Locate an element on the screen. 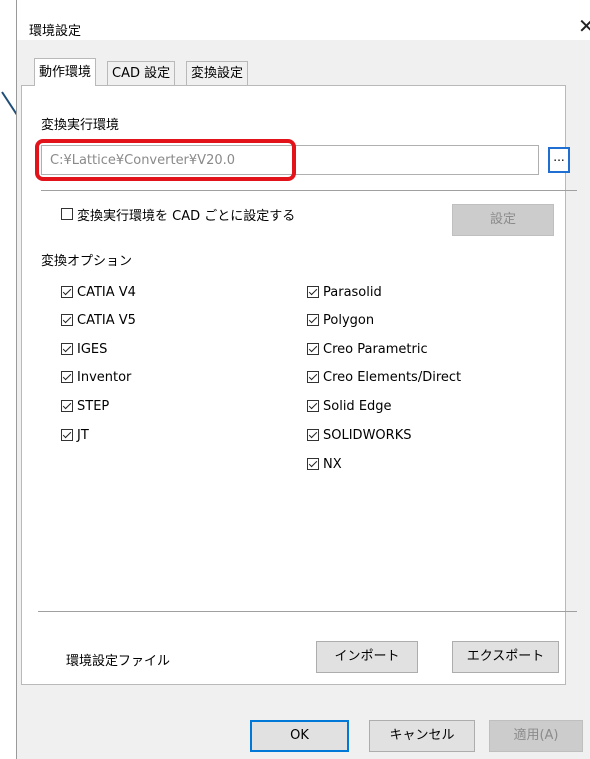 The image size is (590, 759). option-label: JT is located at coordinates (83, 435).